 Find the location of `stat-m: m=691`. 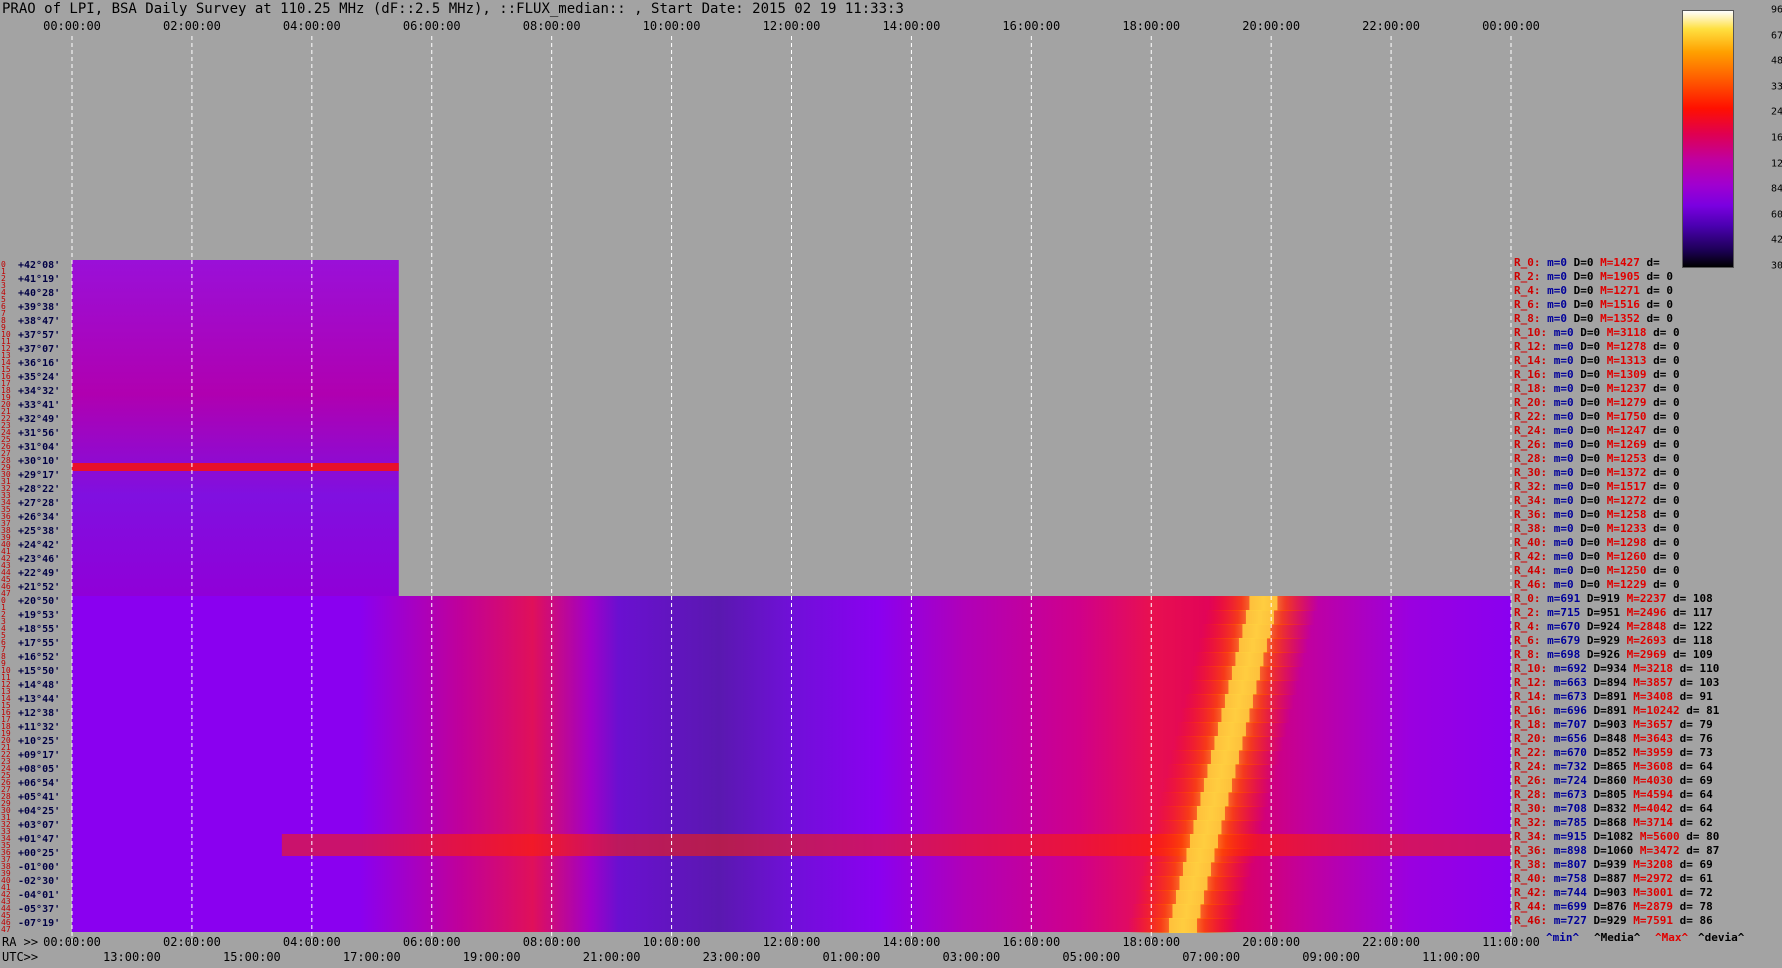

stat-m: m=691 is located at coordinates (1560, 598).